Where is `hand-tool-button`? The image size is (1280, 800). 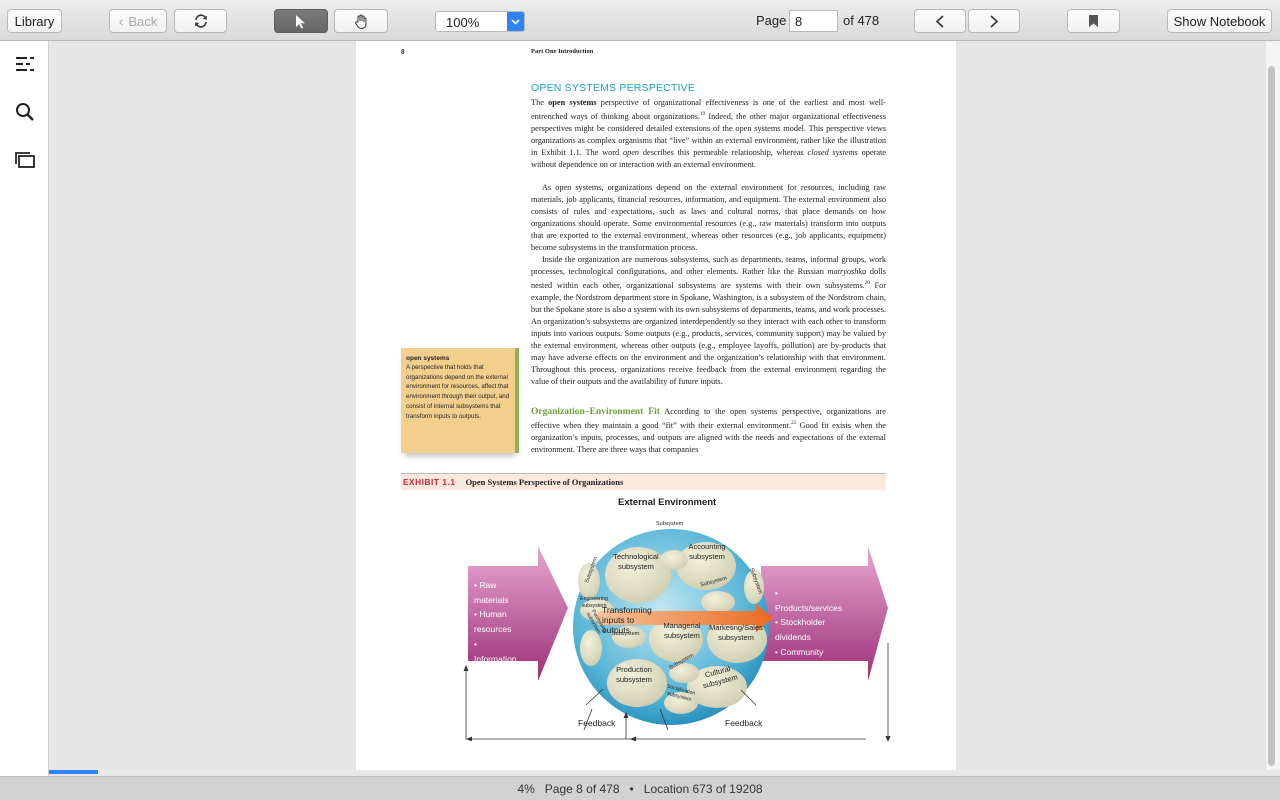
hand-tool-button is located at coordinates (361, 21).